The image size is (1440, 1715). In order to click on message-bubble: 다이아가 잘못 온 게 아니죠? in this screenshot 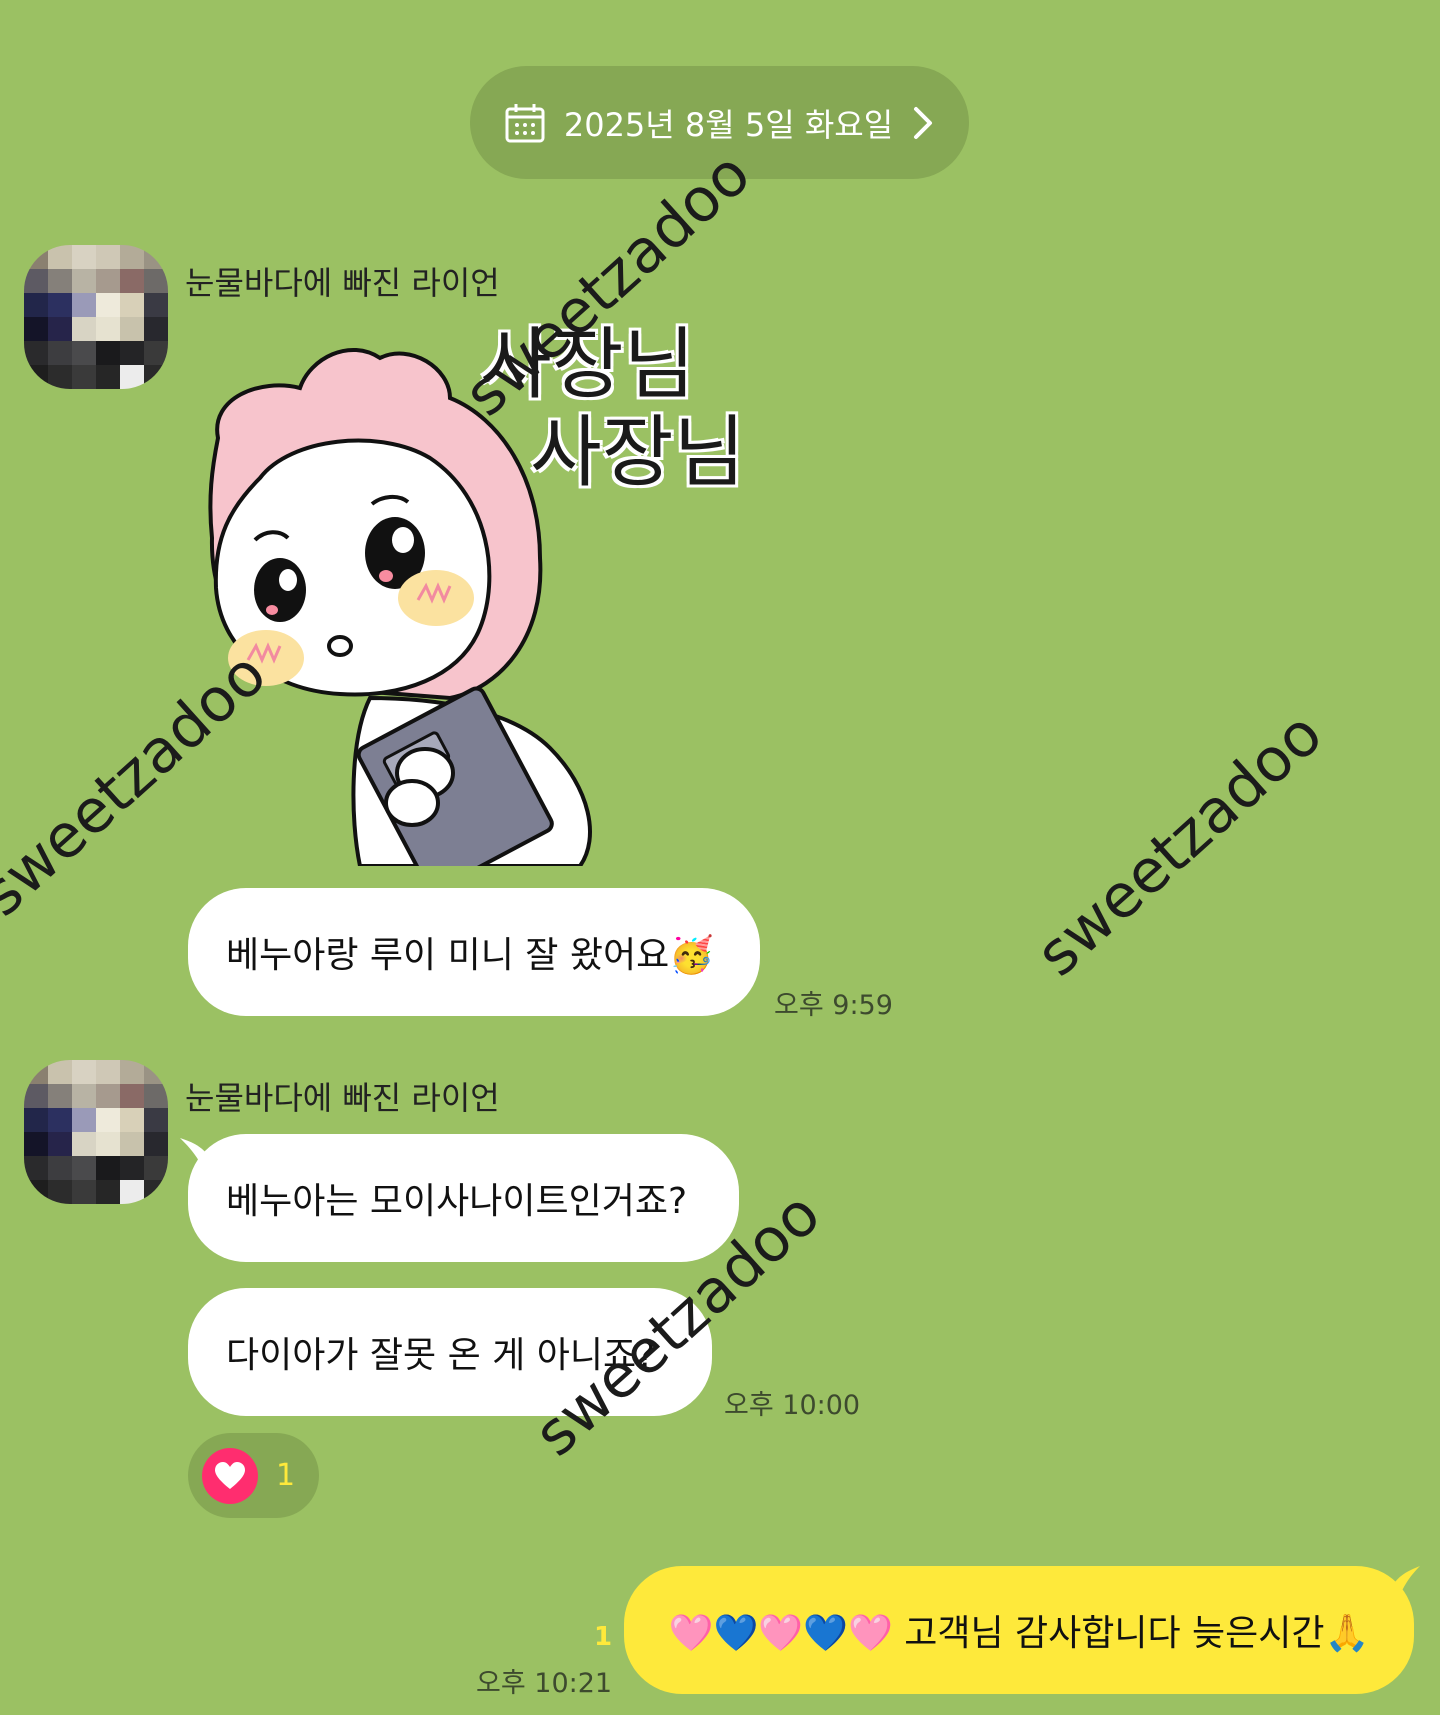, I will do `click(450, 1352)`.